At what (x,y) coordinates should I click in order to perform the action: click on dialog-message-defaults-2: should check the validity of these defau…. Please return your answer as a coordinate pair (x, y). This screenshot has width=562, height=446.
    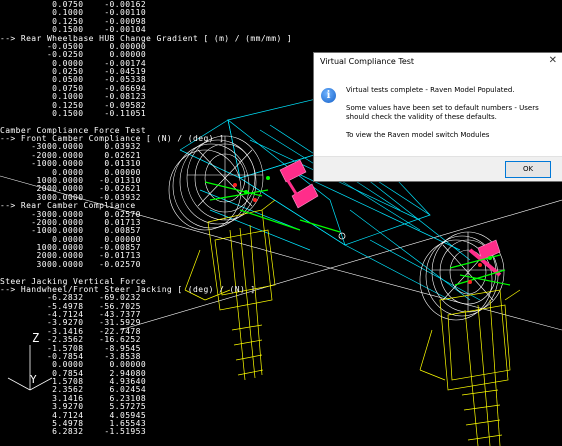
    Looking at the image, I should click on (421, 117).